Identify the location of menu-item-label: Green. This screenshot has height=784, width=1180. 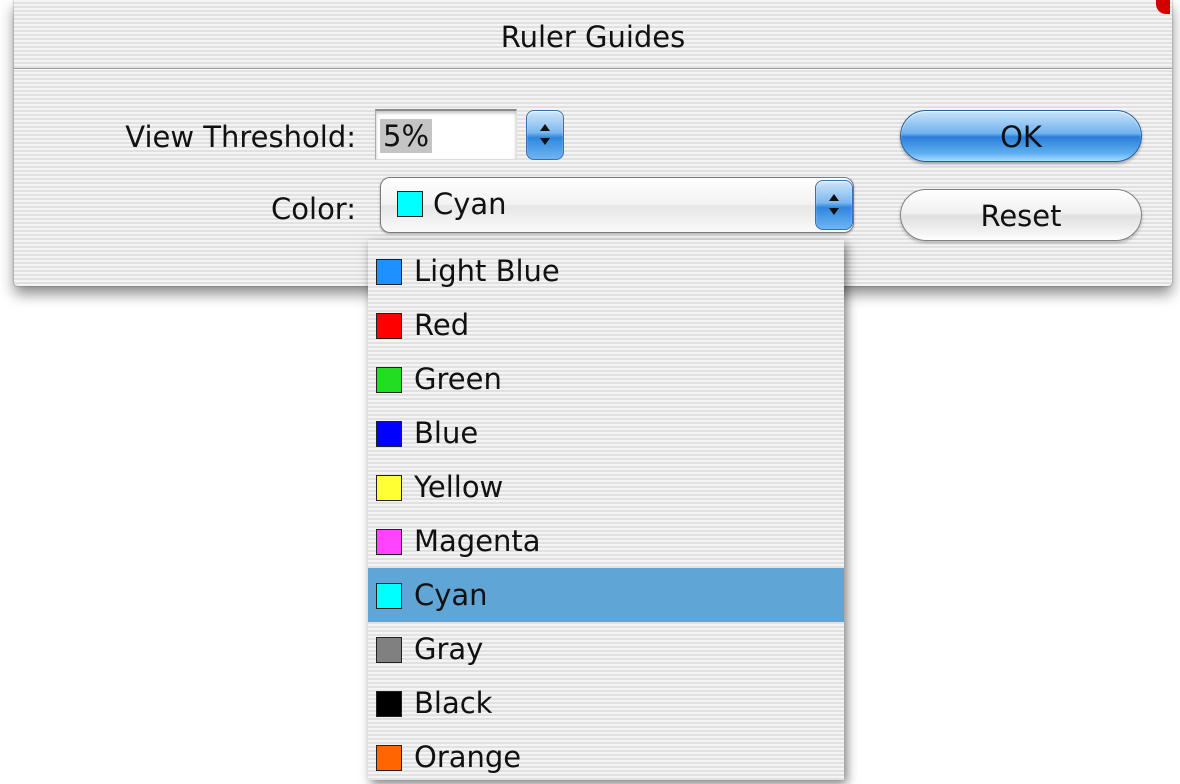
(458, 379).